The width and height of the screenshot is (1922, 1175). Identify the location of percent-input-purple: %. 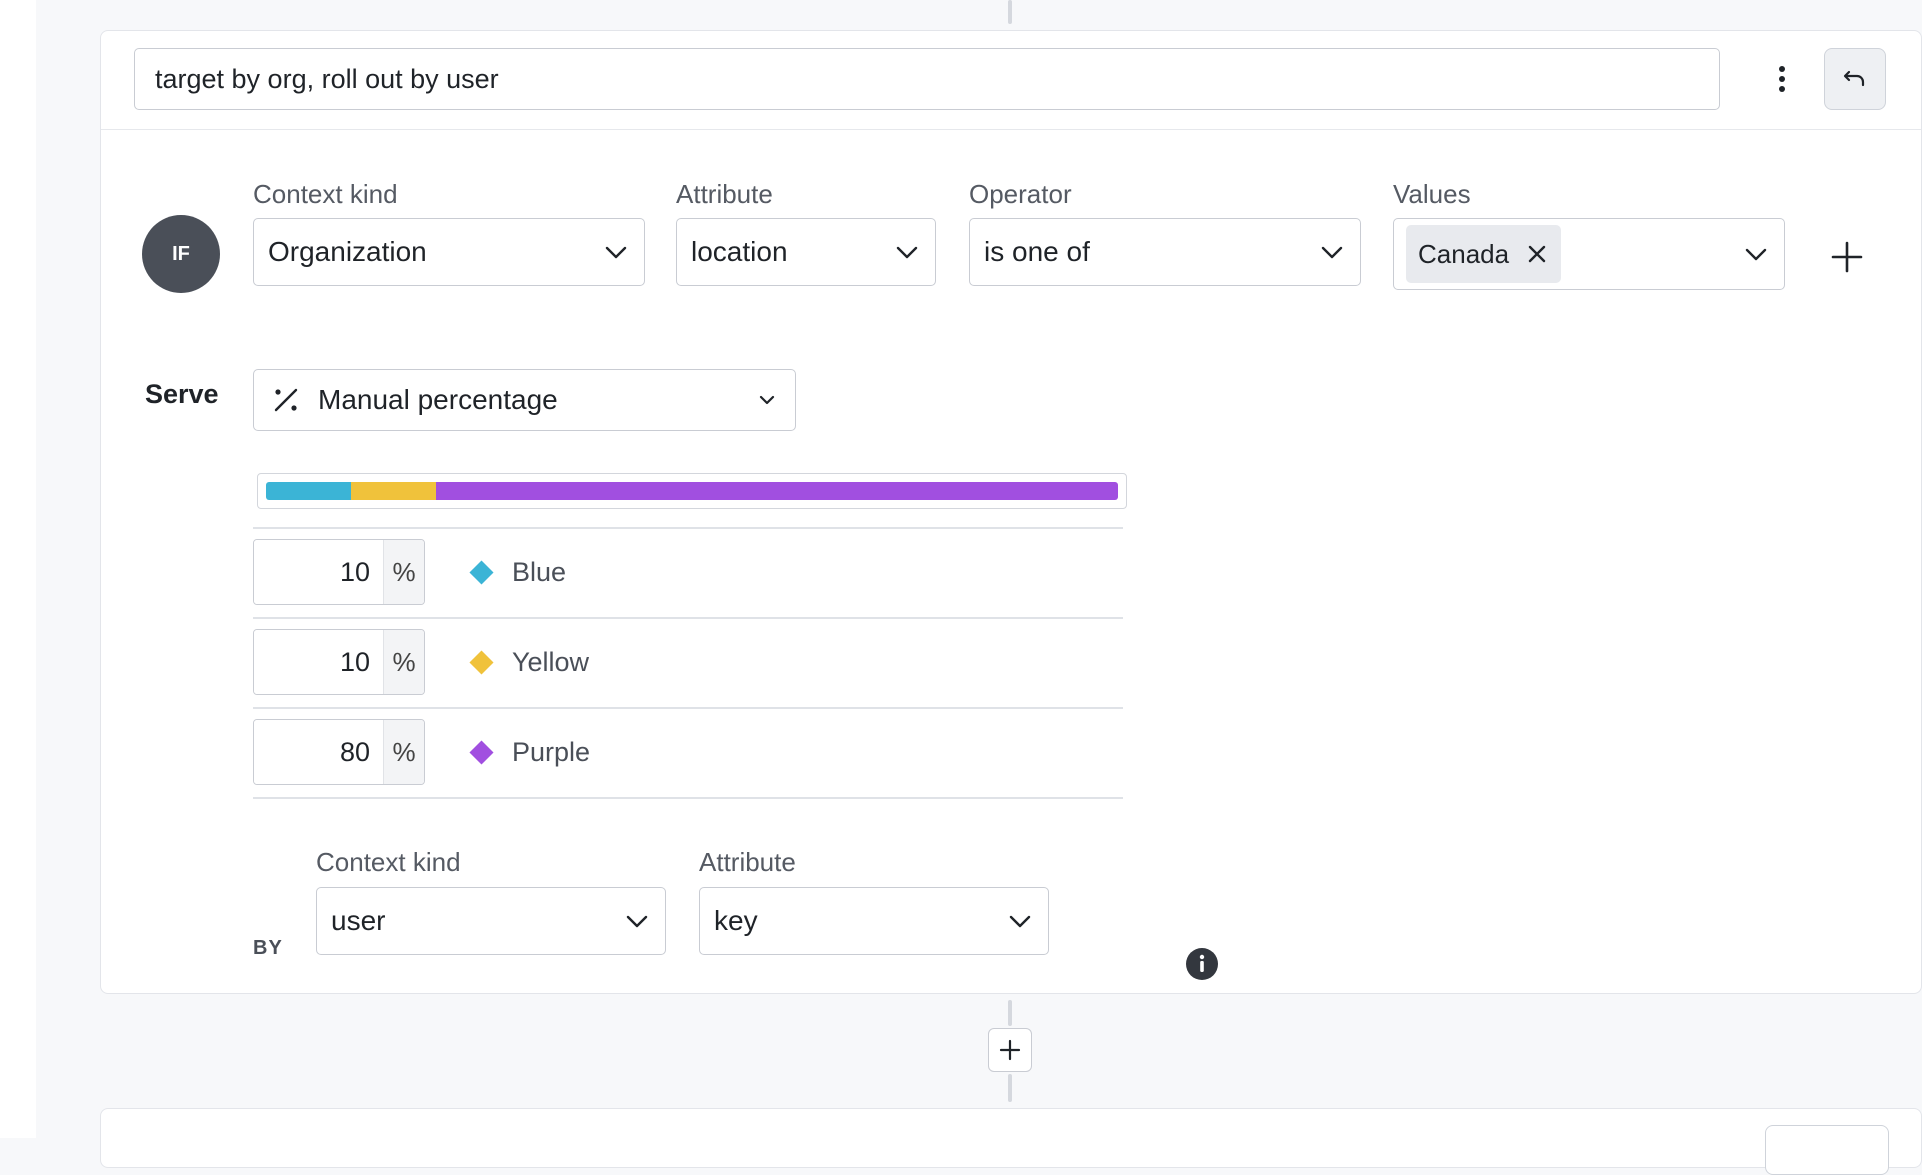
(339, 752).